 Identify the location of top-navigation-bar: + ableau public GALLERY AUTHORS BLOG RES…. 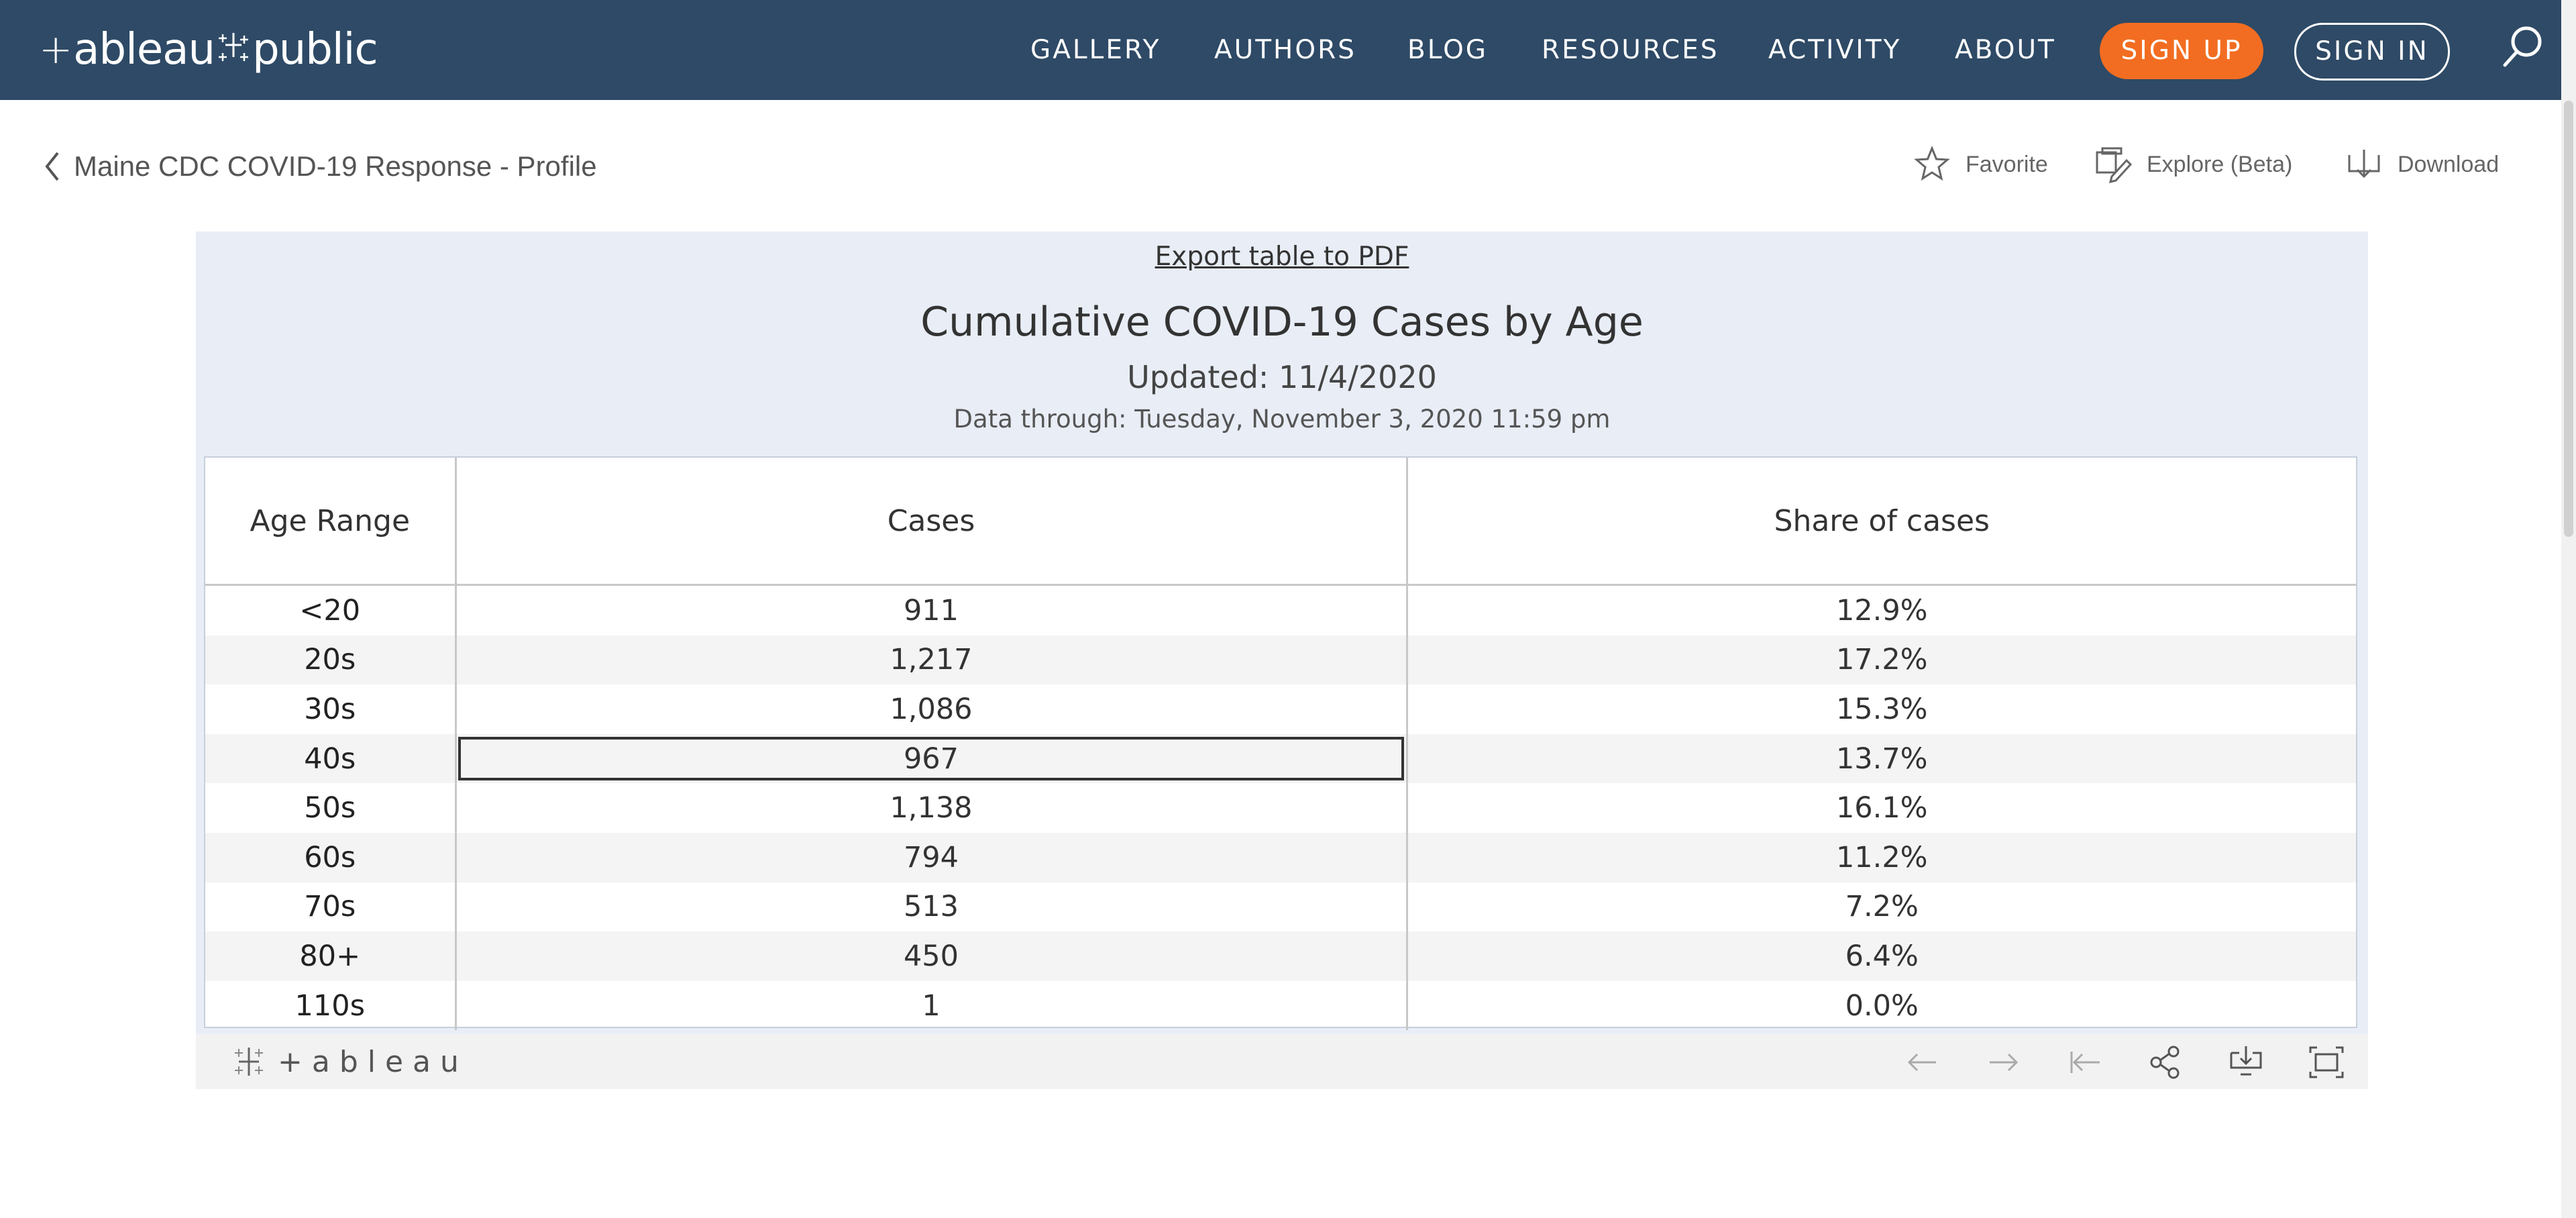
(1288, 50).